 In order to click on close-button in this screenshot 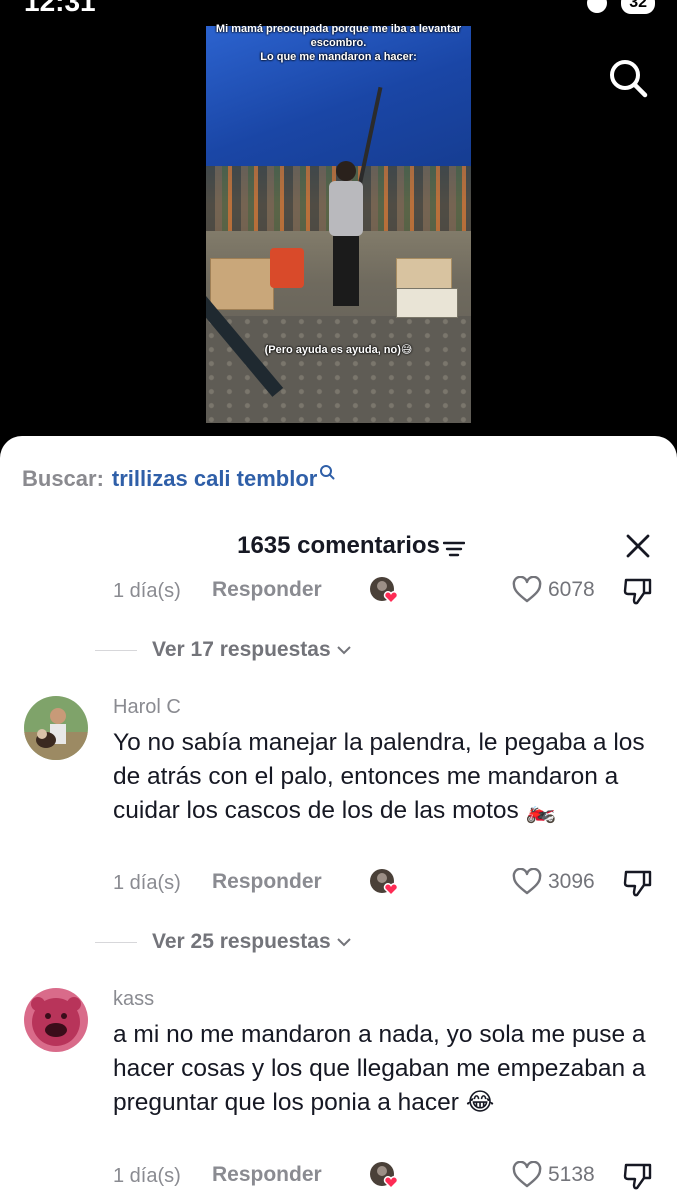, I will do `click(638, 546)`.